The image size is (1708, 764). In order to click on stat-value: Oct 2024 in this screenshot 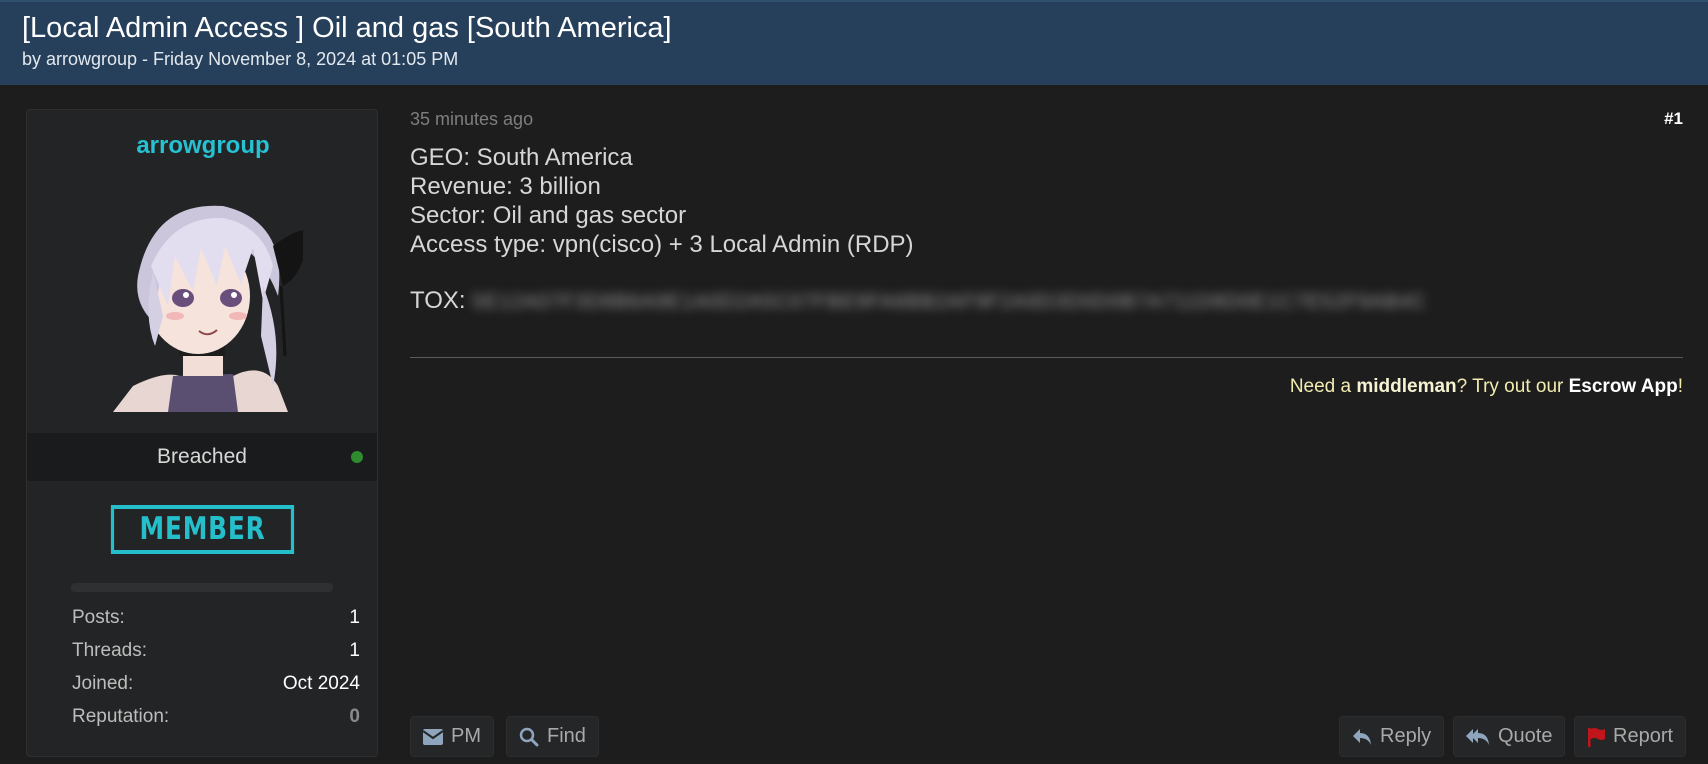, I will do `click(321, 683)`.